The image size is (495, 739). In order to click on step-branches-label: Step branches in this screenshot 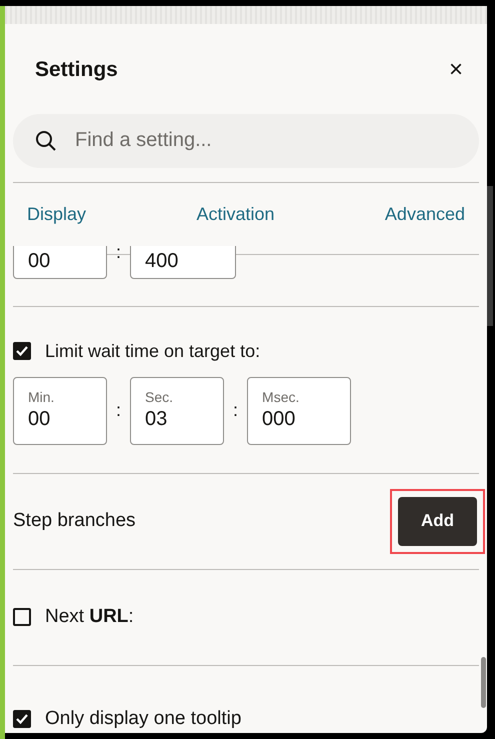, I will do `click(74, 520)`.